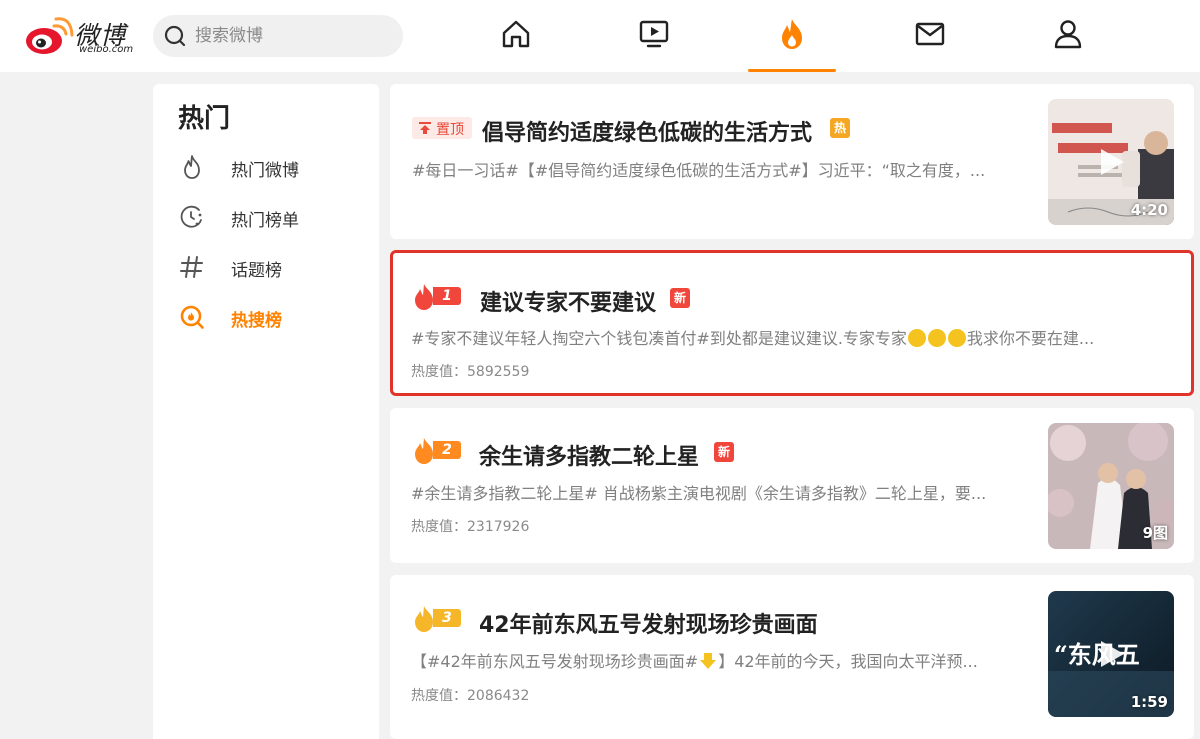 This screenshot has width=1200, height=739. What do you see at coordinates (647, 131) in the screenshot?
I see `feed-title: 倡导简约适度绿色低碳的生活方式` at bounding box center [647, 131].